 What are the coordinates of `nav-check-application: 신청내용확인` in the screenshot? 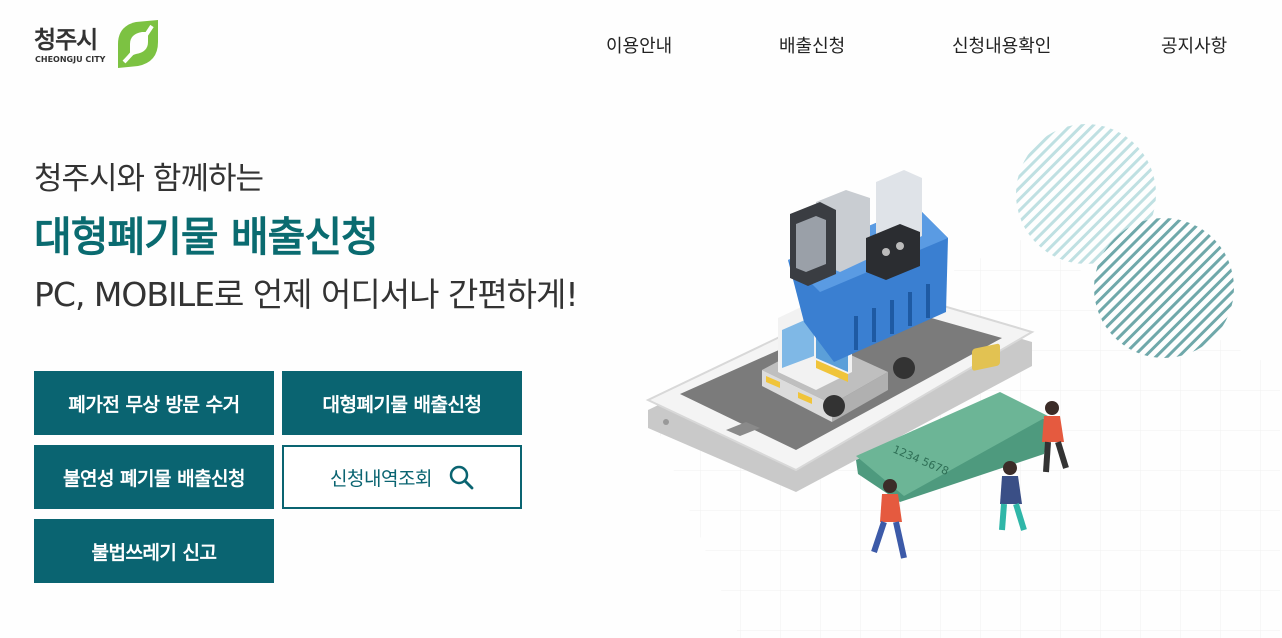 It's located at (1001, 45).